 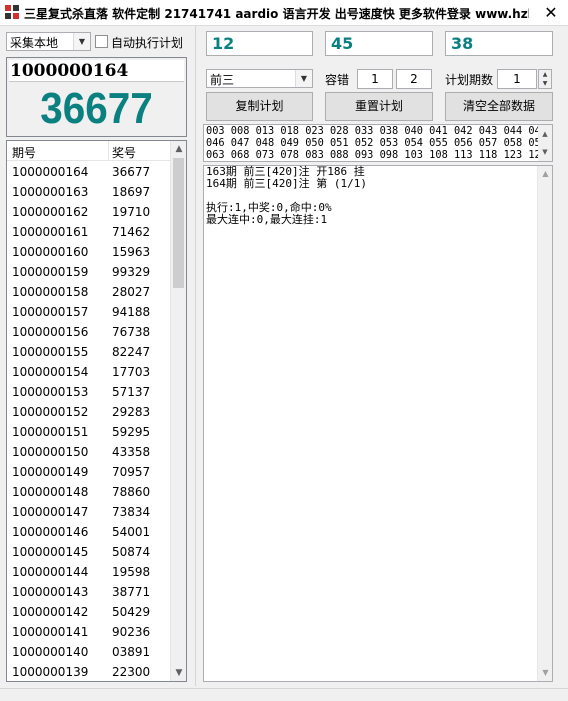 I want to click on table-row: 1000000146 54001, so click(x=89, y=532).